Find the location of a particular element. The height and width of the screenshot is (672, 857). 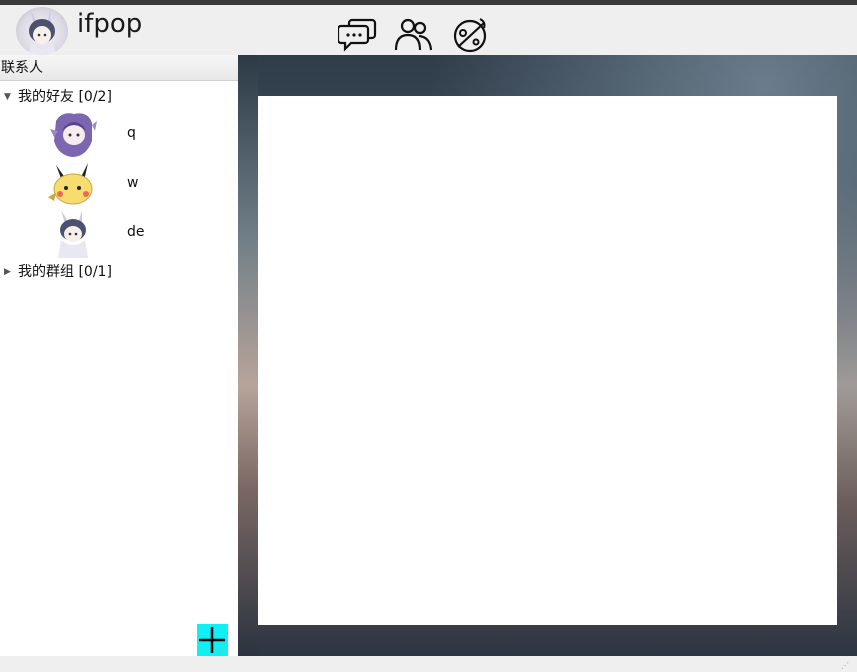

add-button is located at coordinates (212, 640).